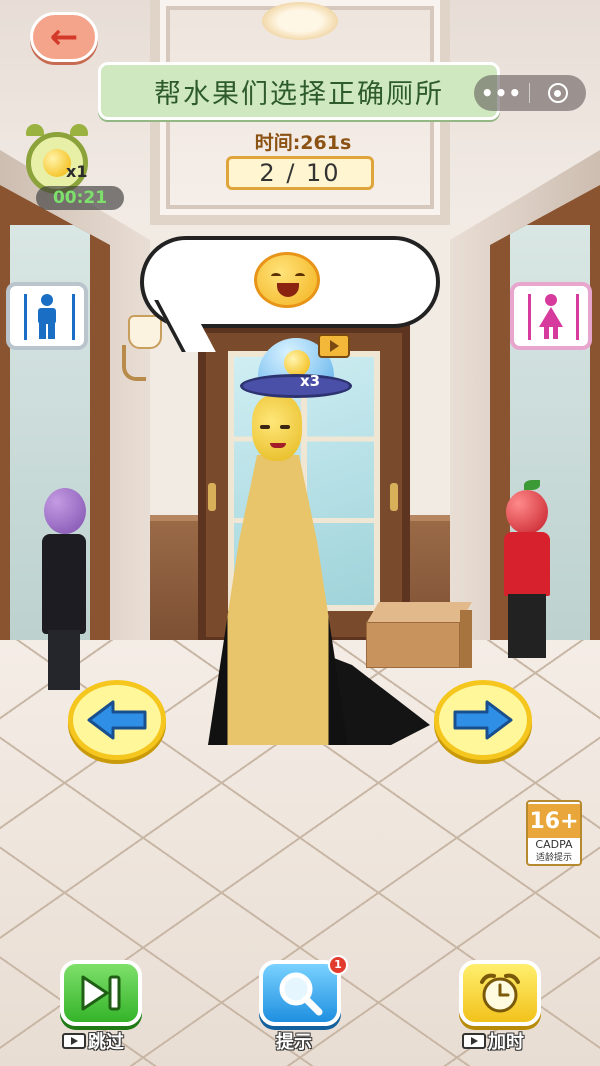 The width and height of the screenshot is (600, 1066). What do you see at coordinates (553, 858) in the screenshot?
I see `age-rating-note: 适龄提示` at bounding box center [553, 858].